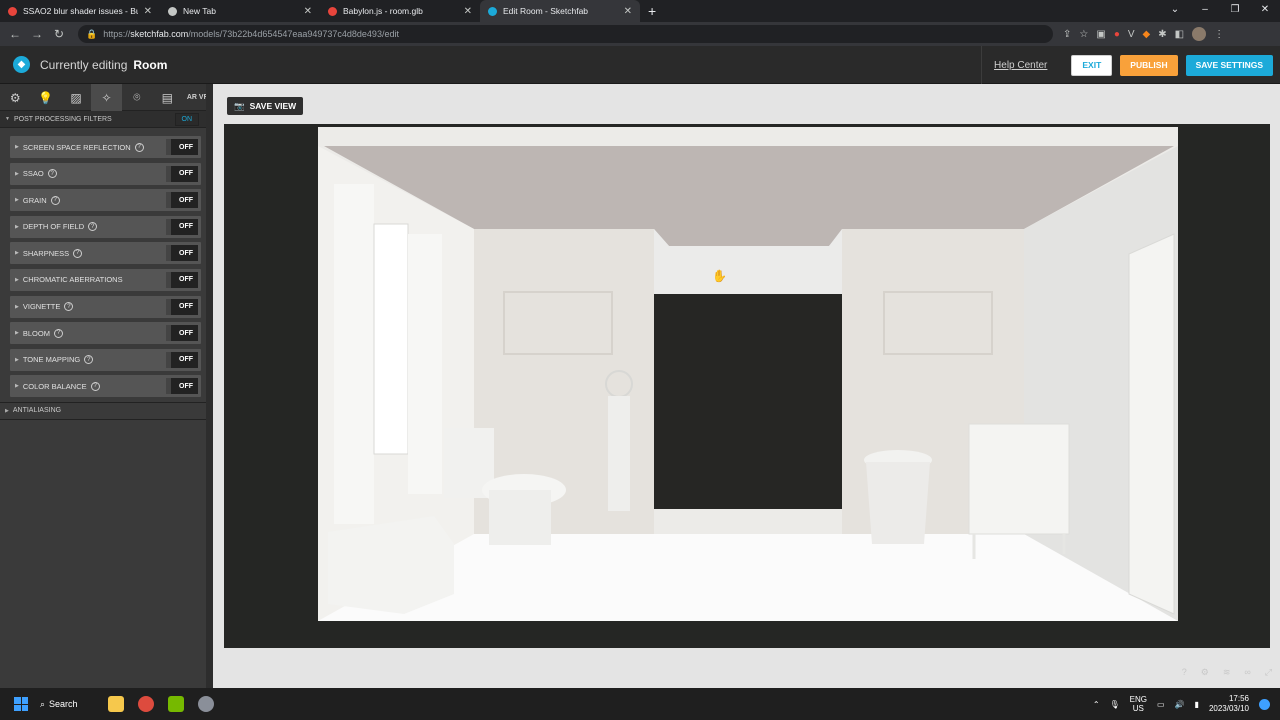  What do you see at coordinates (1199, 34) in the screenshot?
I see `profile-avatar` at bounding box center [1199, 34].